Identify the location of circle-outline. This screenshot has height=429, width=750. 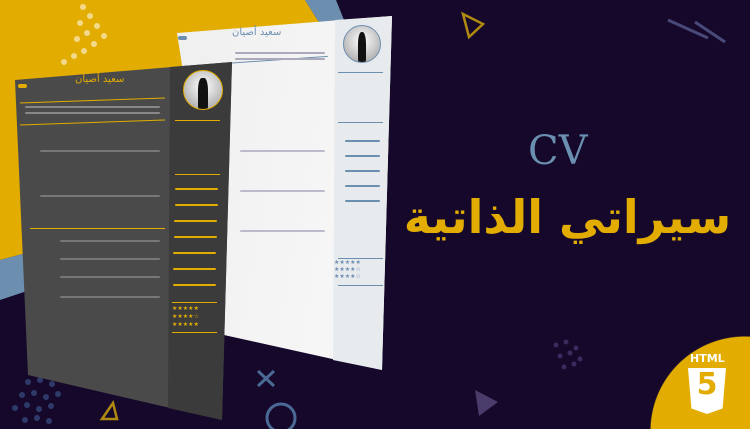
(281, 415).